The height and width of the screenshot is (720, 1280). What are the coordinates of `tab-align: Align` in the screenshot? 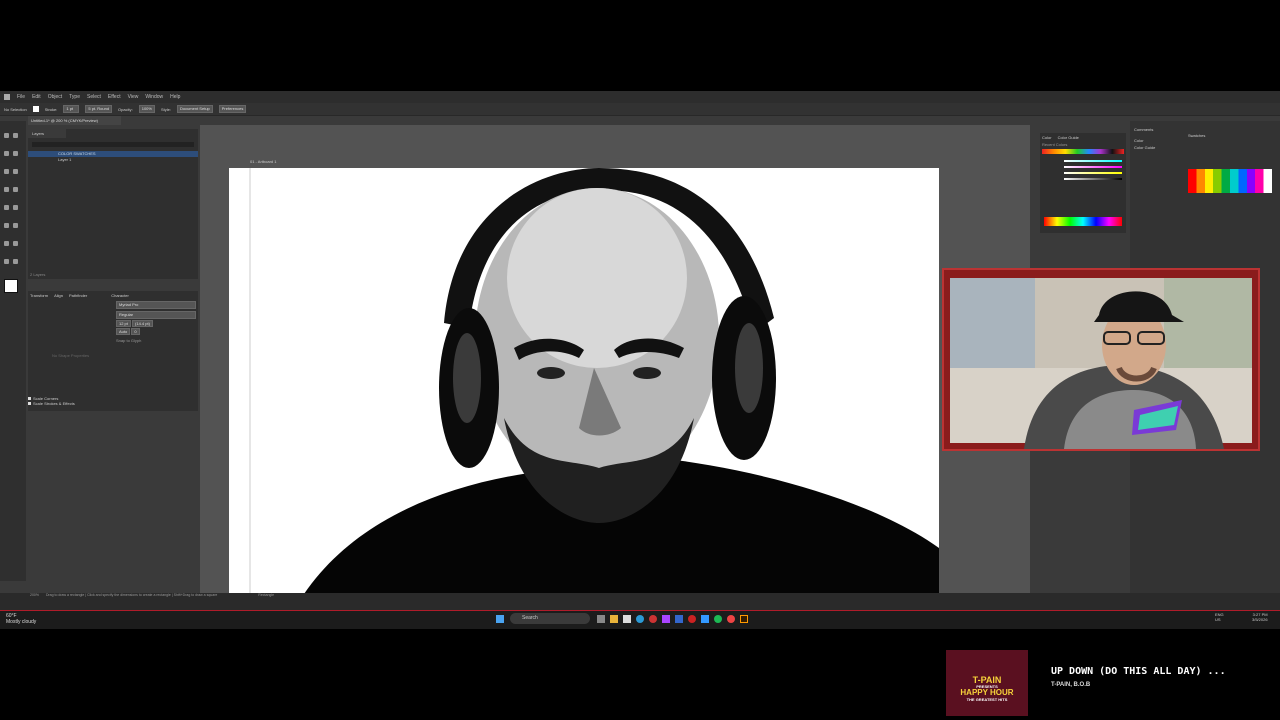 It's located at (58, 295).